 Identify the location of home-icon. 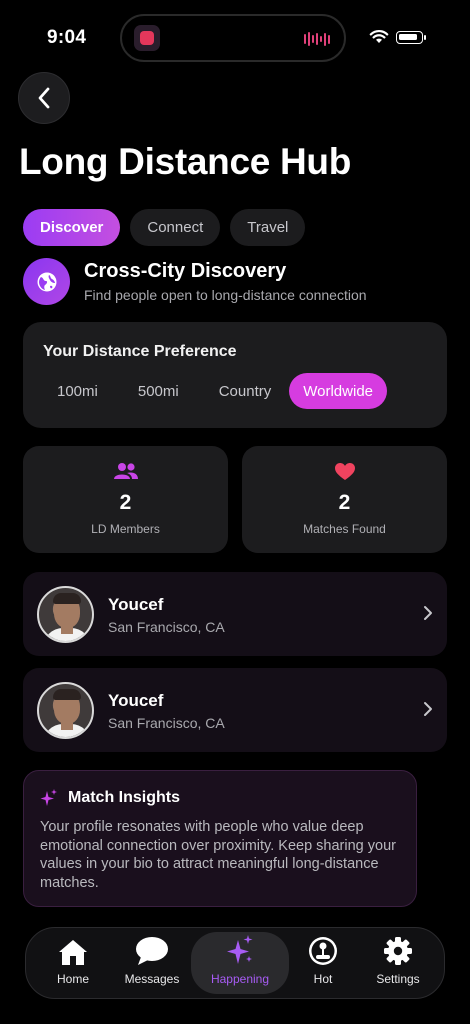
(73, 949).